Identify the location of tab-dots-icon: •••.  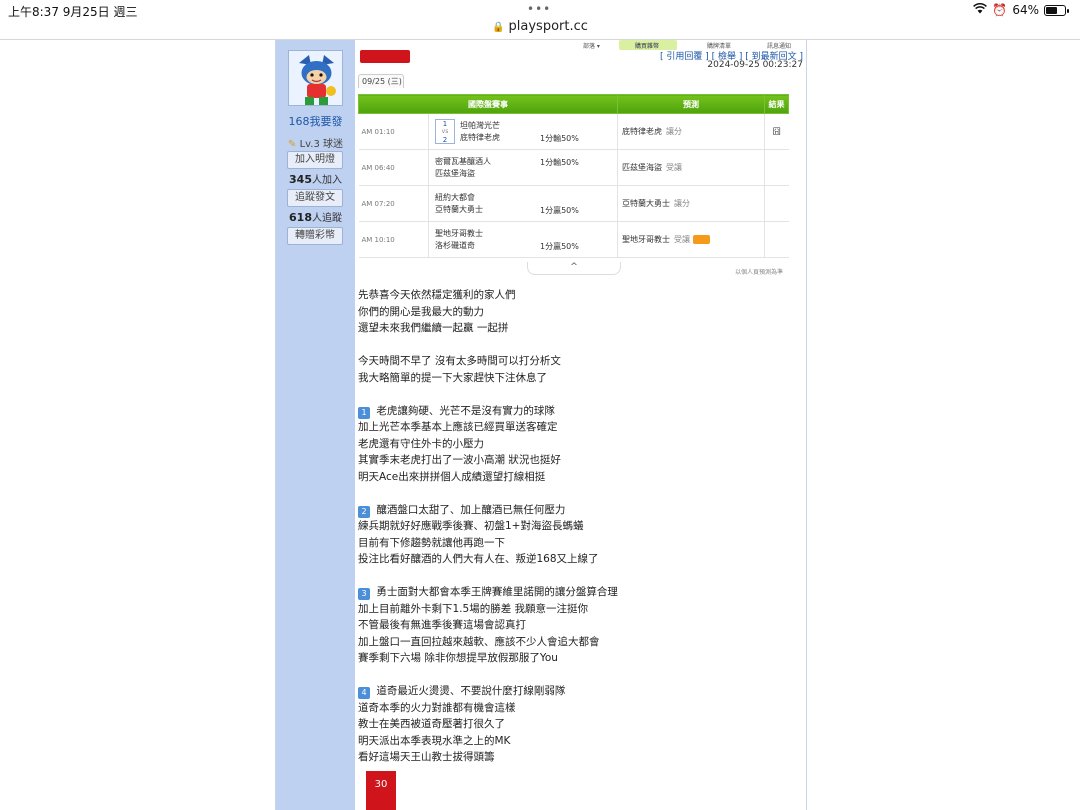
(539, 9).